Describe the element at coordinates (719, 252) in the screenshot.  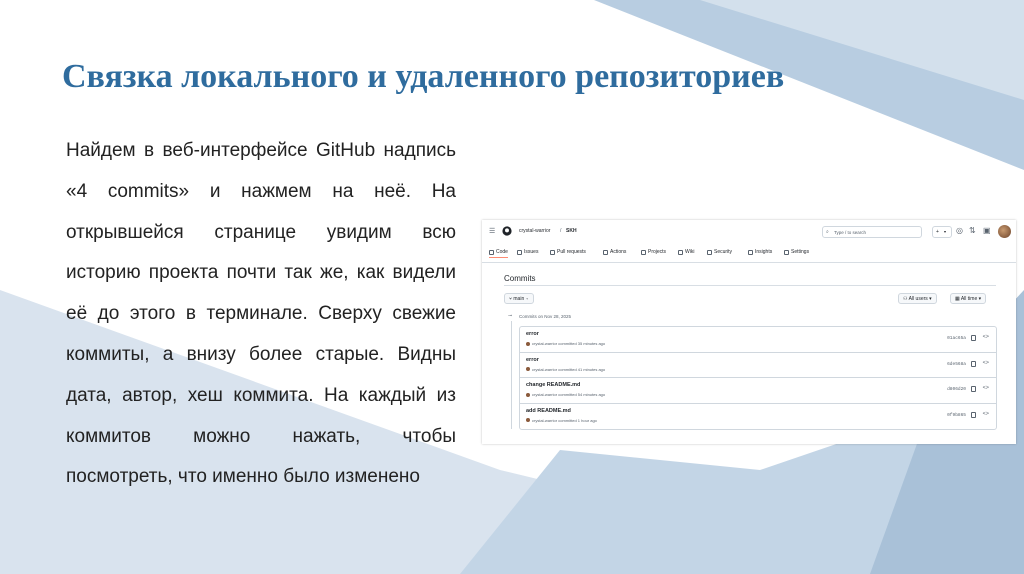
I see `tab-security: Security` at that location.